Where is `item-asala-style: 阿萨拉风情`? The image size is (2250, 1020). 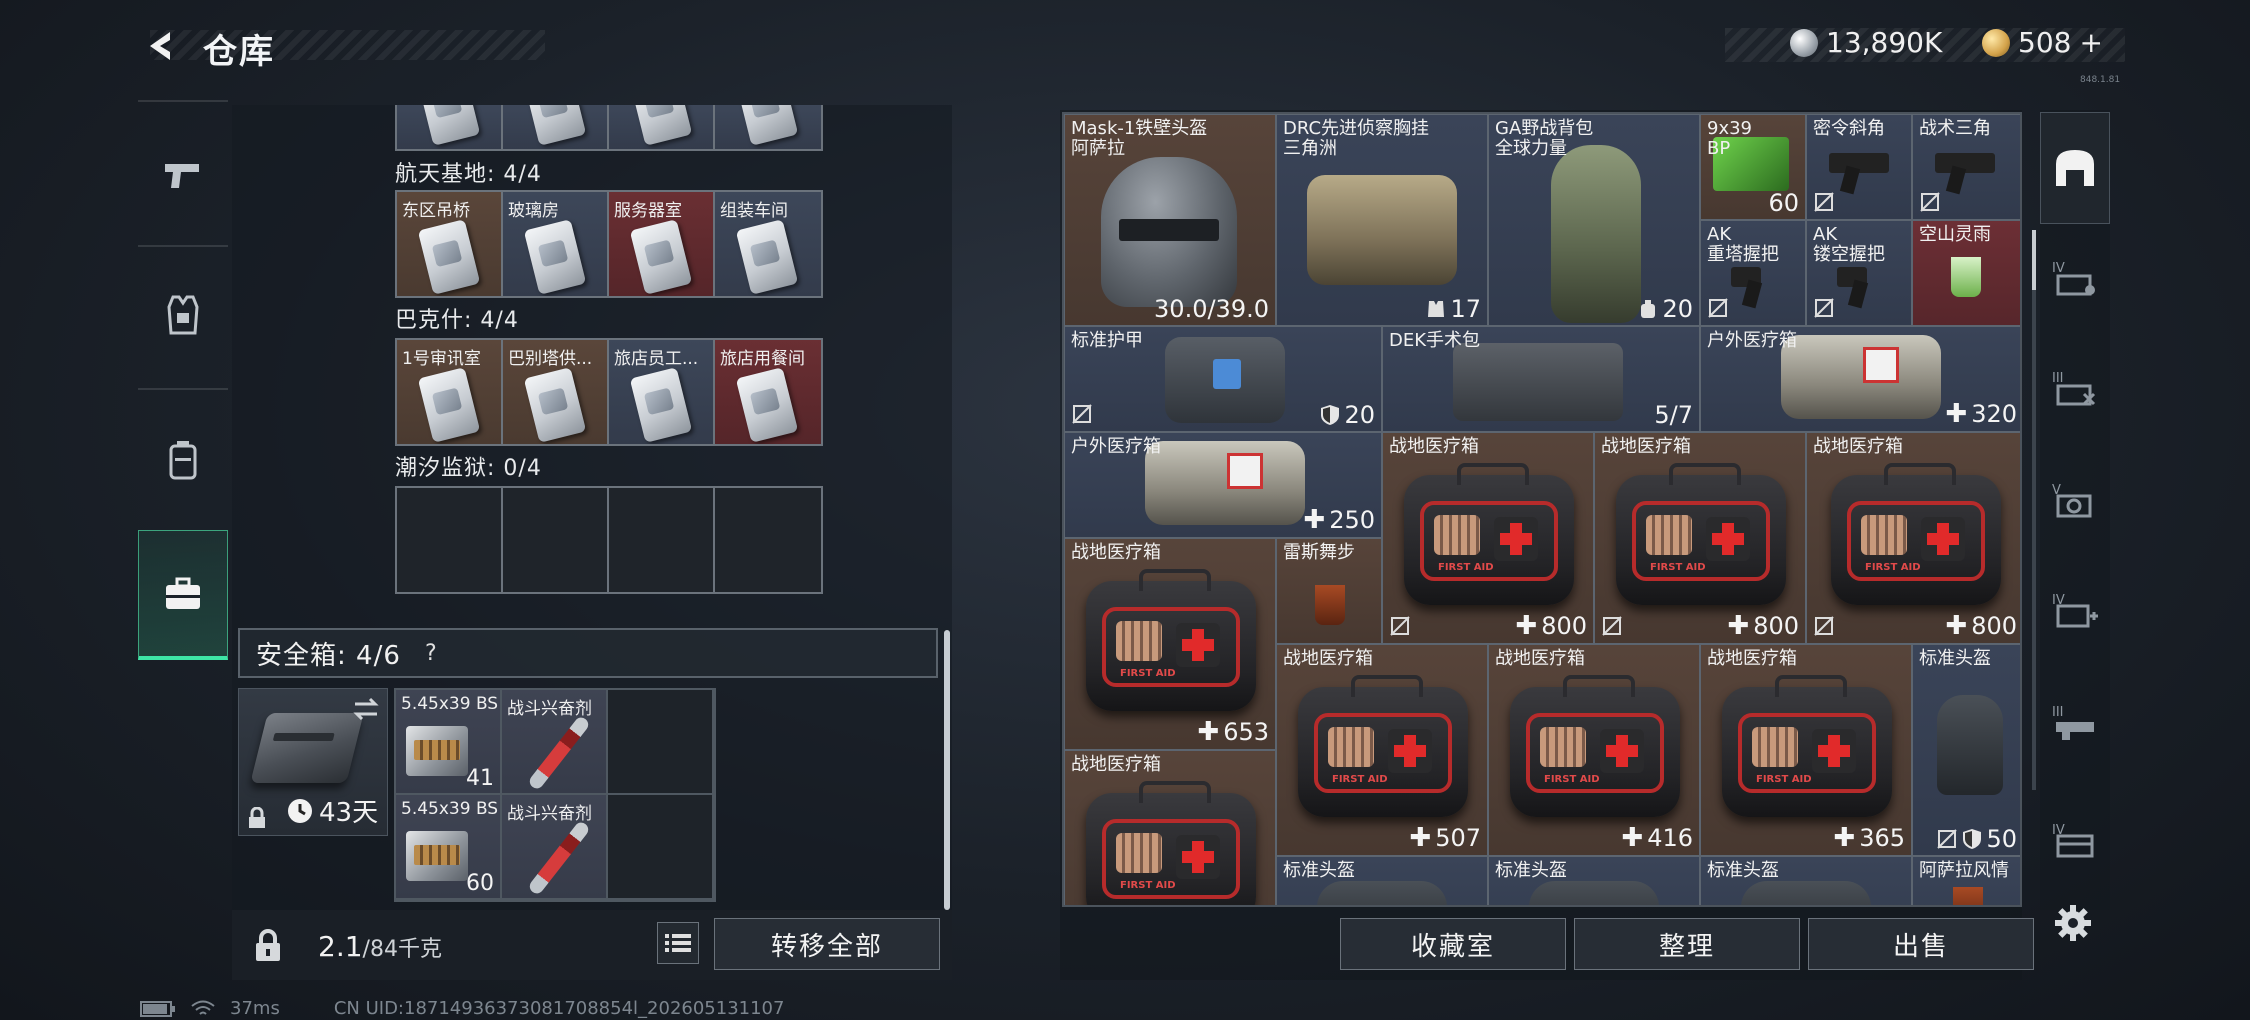
item-asala-style: 阿萨拉风情 is located at coordinates (1966, 880).